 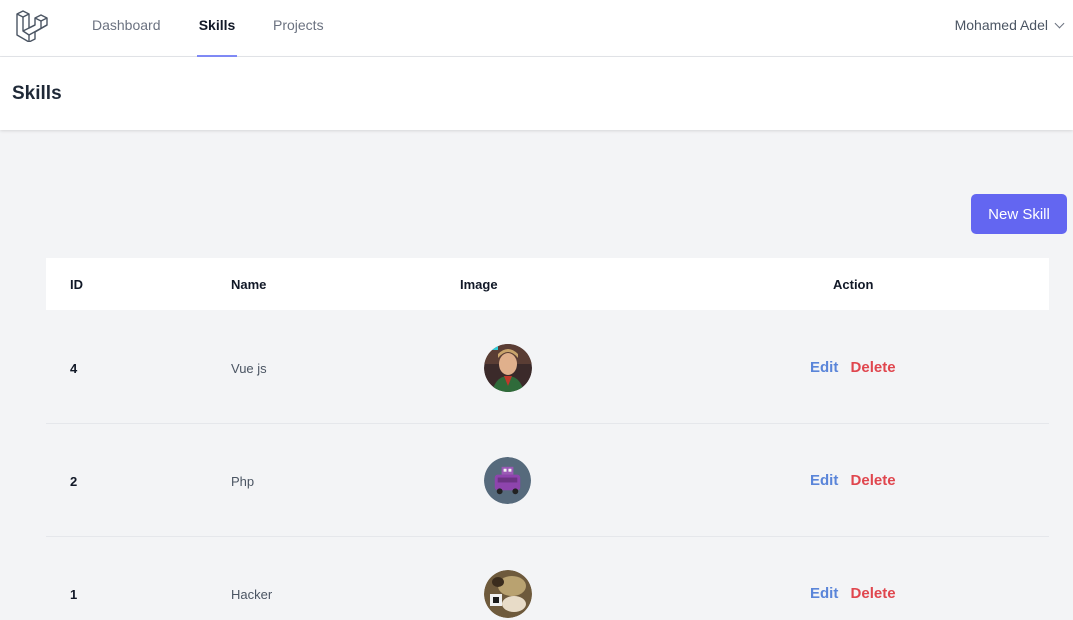 What do you see at coordinates (126, 28) in the screenshot?
I see `nav-dashboard-link: Dashboard` at bounding box center [126, 28].